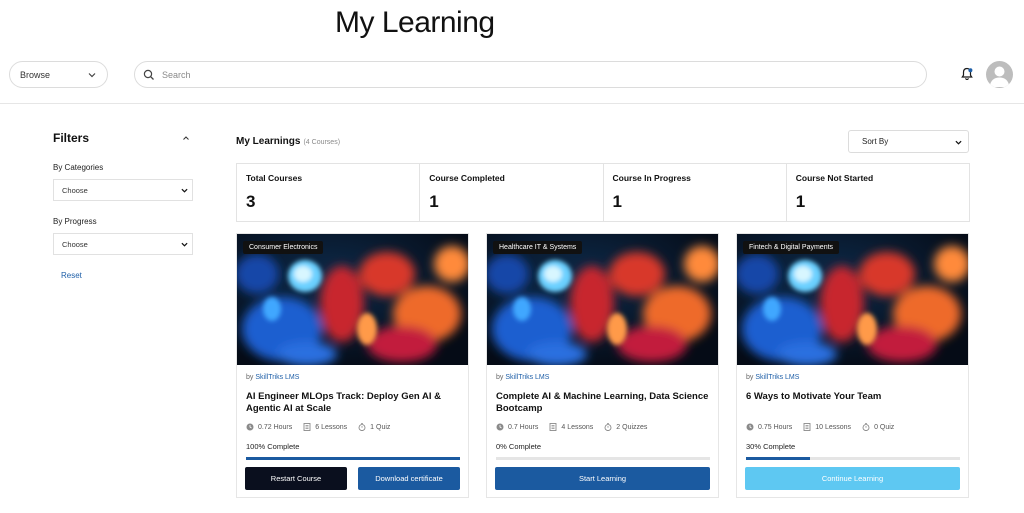 This screenshot has height=513, width=1024. I want to click on course-meta: 0.75 Hours 10 Lessons 0 Quiz, so click(825, 427).